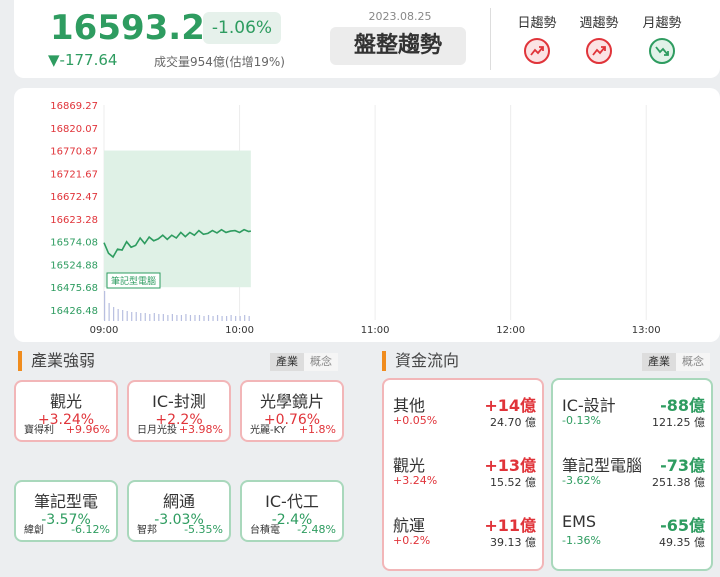 Image resolution: width=720 pixels, height=577 pixels. I want to click on fund-flow-title: 資金流向, so click(420, 361).